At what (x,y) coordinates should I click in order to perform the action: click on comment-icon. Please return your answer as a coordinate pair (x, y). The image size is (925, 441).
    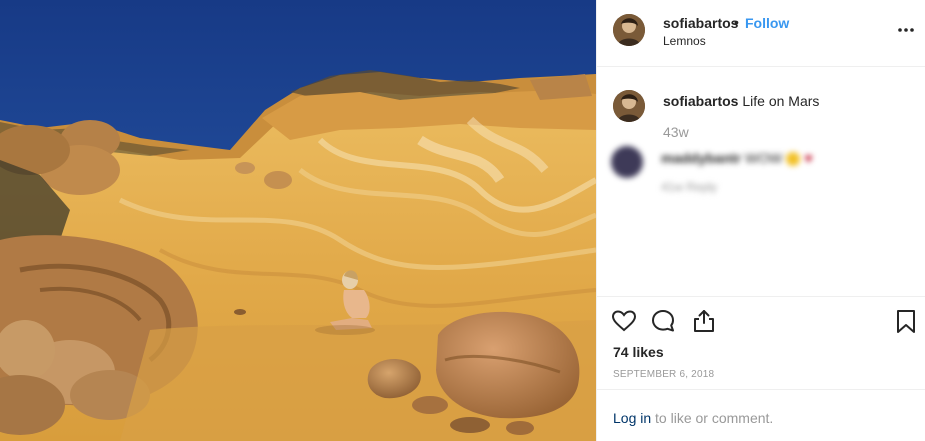
    Looking at the image, I should click on (663, 321).